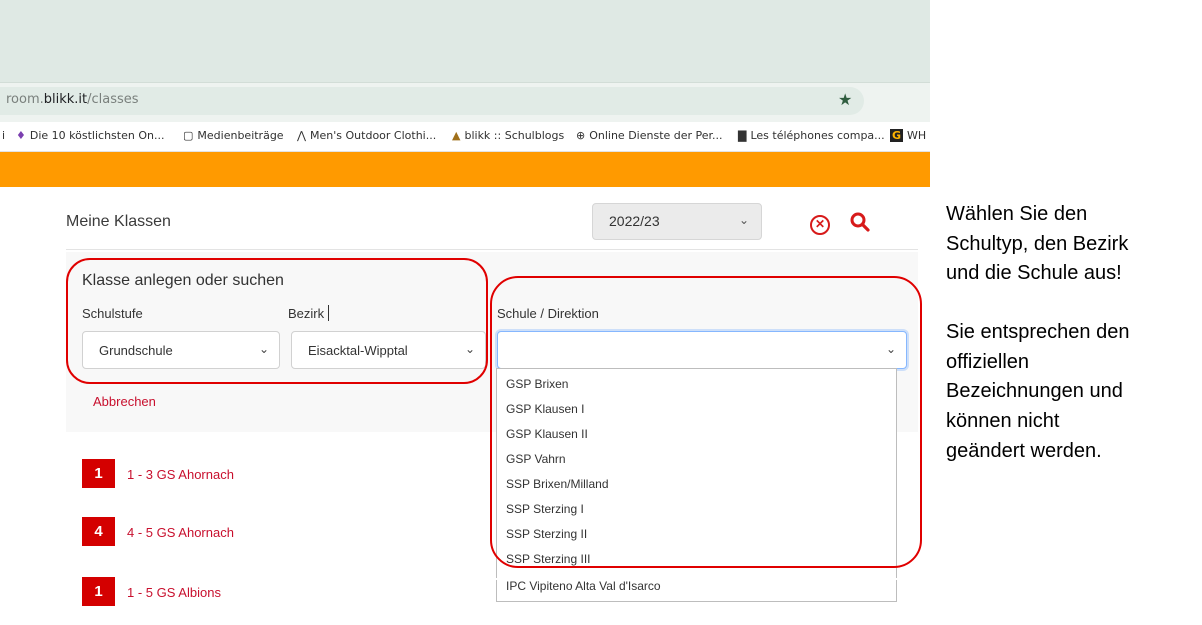  I want to click on browser-tab-strip, so click(465, 41).